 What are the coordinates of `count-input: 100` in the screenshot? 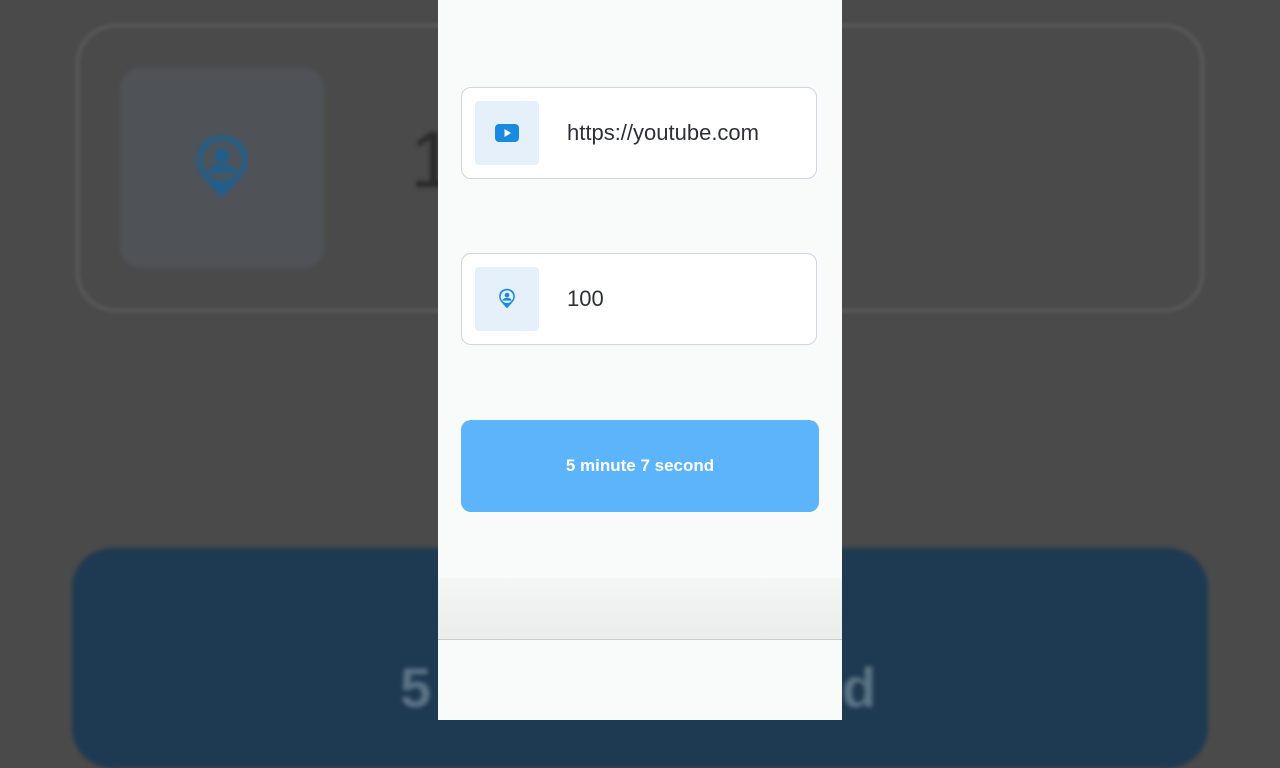 It's located at (678, 299).